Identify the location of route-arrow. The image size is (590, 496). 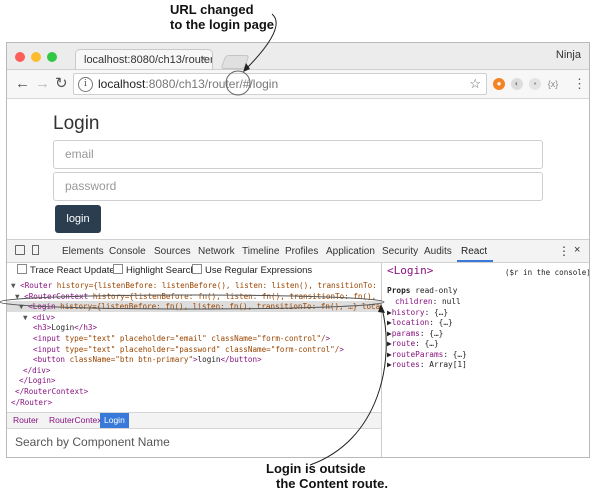
(348, 386).